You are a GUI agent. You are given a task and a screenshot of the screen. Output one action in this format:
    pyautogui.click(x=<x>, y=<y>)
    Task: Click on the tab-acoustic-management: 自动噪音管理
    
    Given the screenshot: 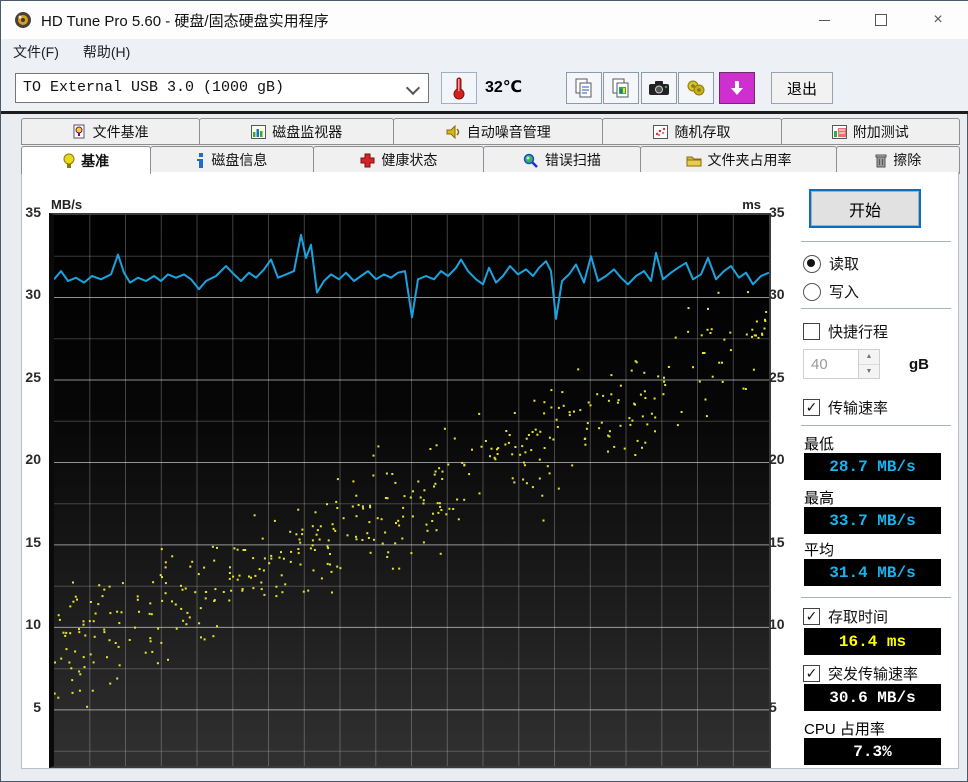 What is the action you would take?
    pyautogui.click(x=498, y=131)
    